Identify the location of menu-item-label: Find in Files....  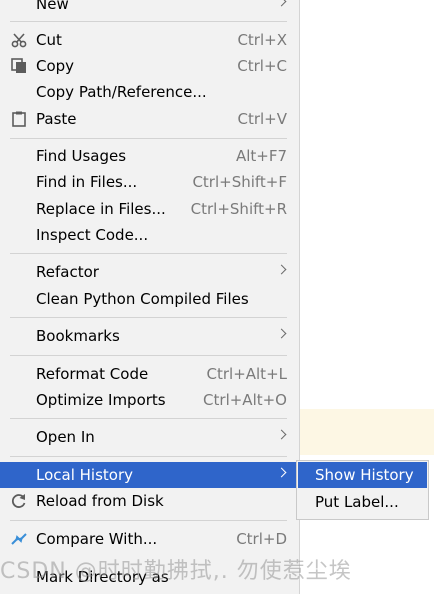
(87, 182).